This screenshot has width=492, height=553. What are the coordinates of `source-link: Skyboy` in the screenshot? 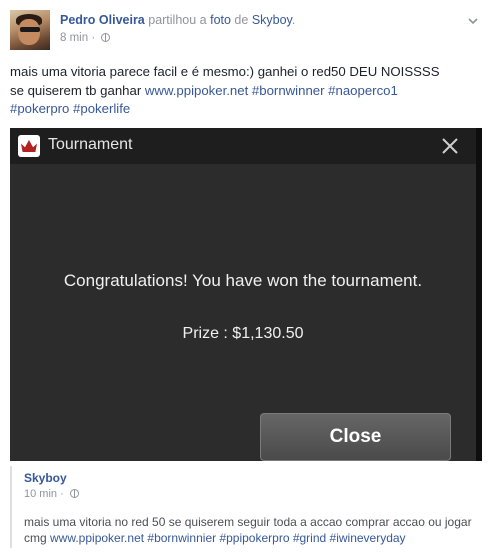 It's located at (272, 20).